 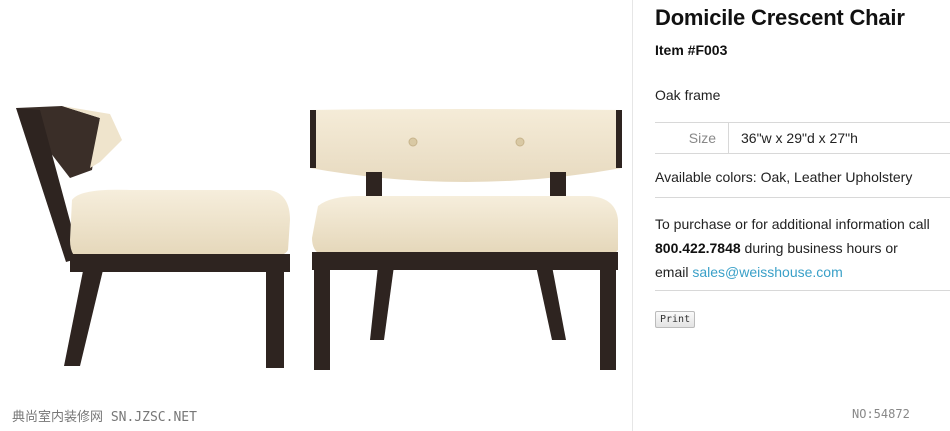 What do you see at coordinates (691, 50) in the screenshot?
I see `item-number: Item #F003` at bounding box center [691, 50].